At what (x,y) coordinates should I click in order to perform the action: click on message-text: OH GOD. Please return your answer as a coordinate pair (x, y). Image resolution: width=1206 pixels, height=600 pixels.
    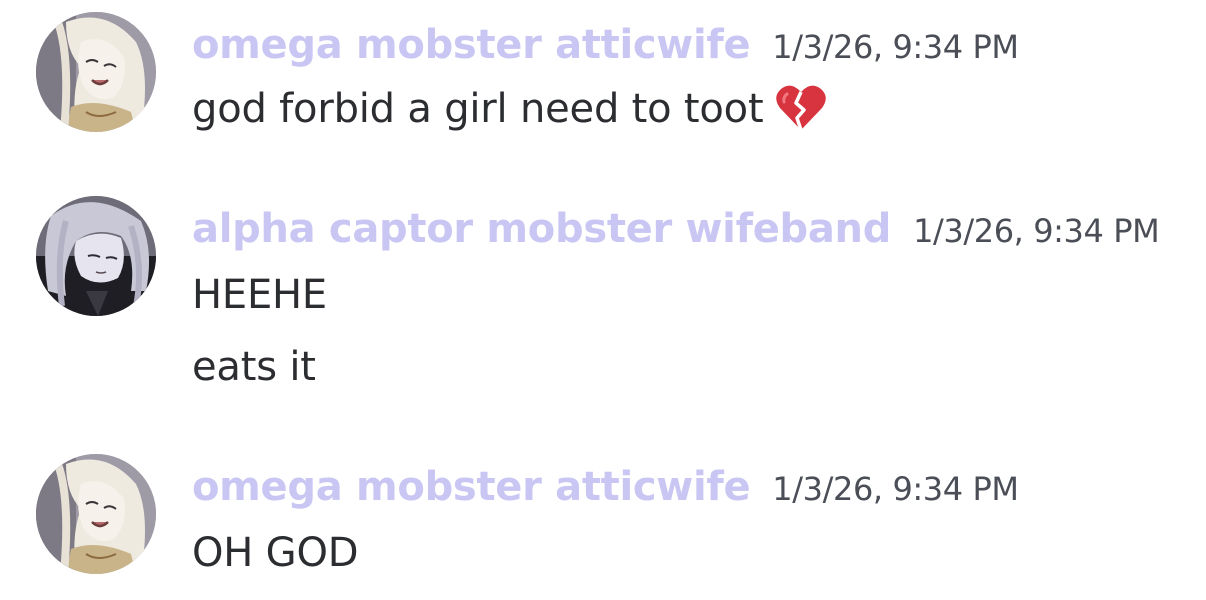
    Looking at the image, I should click on (275, 553).